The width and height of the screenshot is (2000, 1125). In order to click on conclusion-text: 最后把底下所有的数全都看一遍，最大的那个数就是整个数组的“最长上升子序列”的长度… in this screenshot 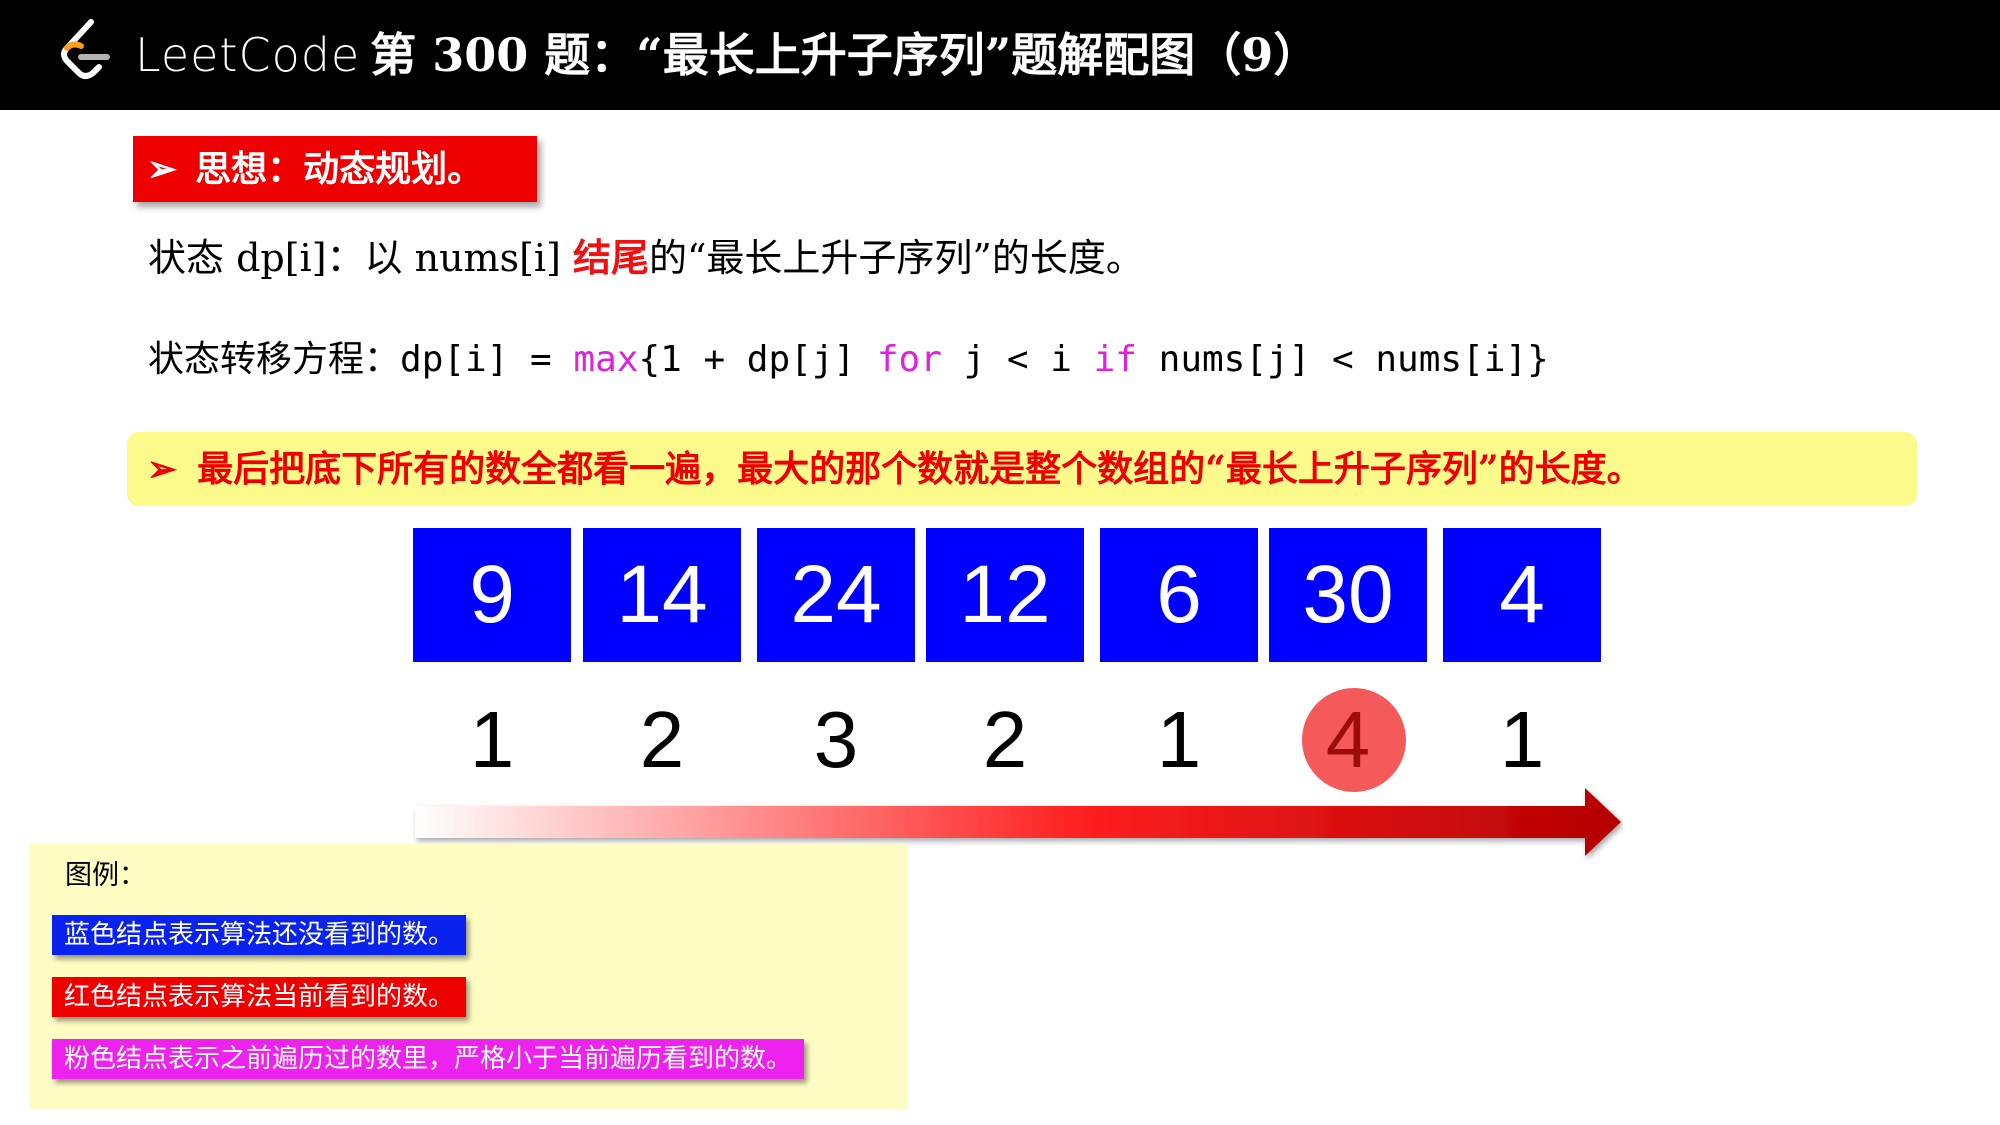, I will do `click(920, 469)`.